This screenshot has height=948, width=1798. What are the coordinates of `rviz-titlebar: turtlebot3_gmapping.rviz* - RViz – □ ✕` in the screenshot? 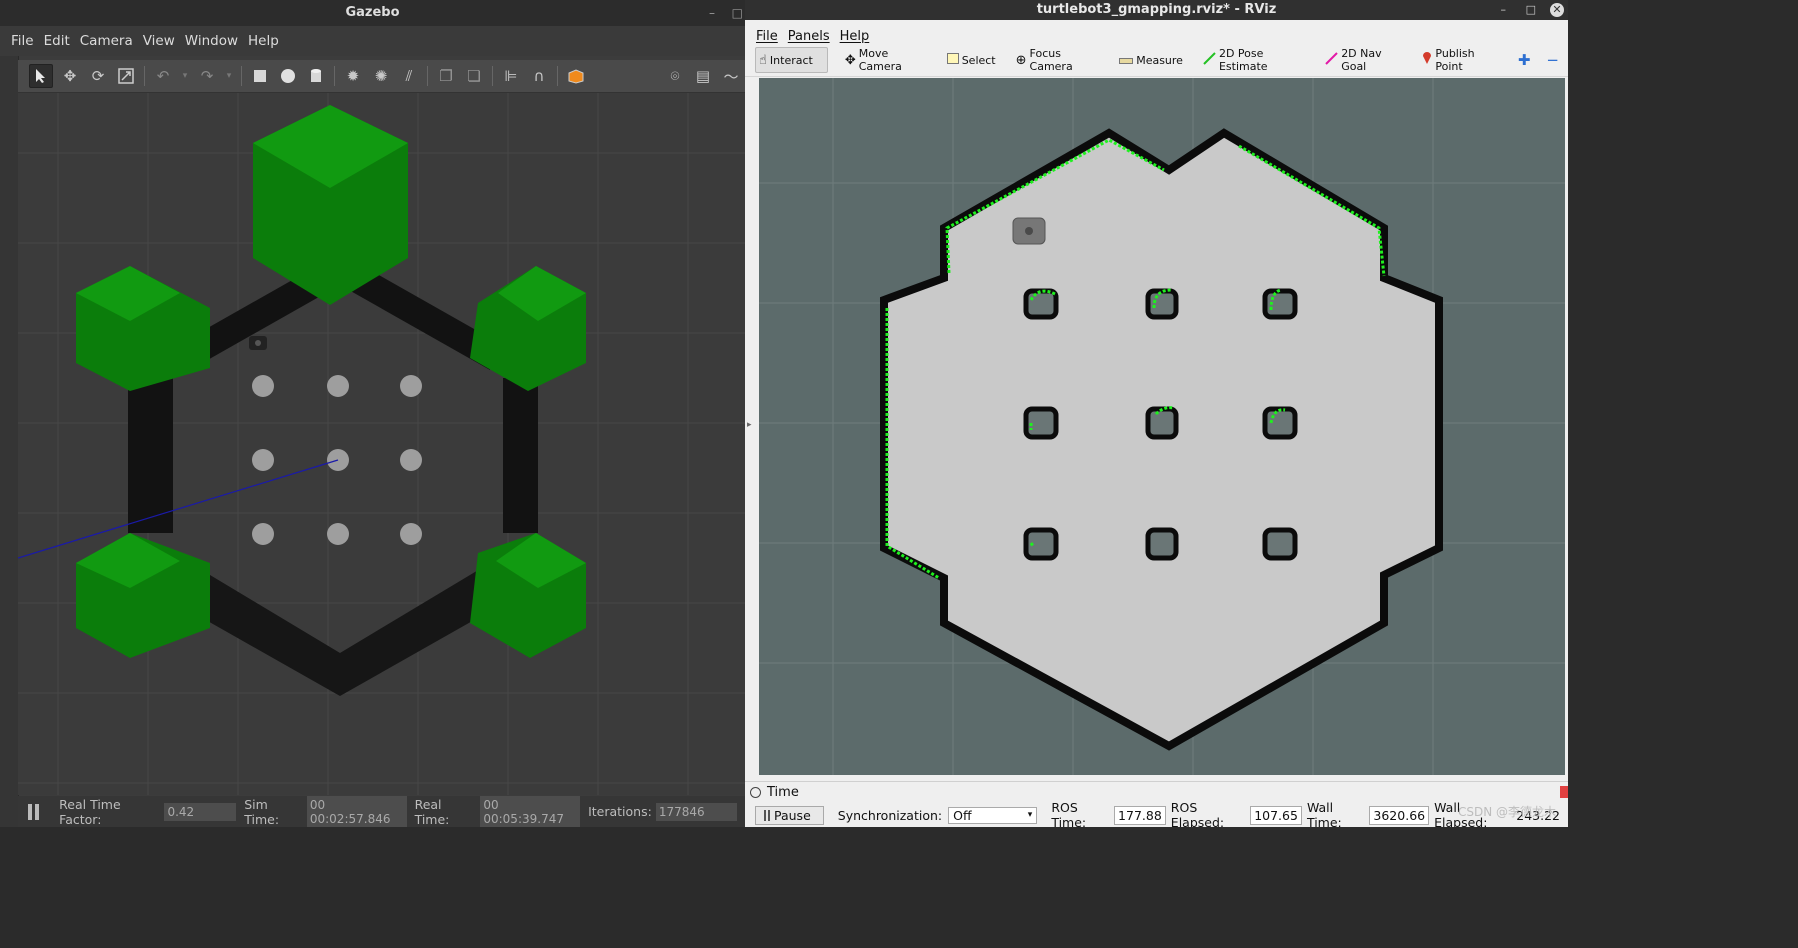 It's located at (1156, 10).